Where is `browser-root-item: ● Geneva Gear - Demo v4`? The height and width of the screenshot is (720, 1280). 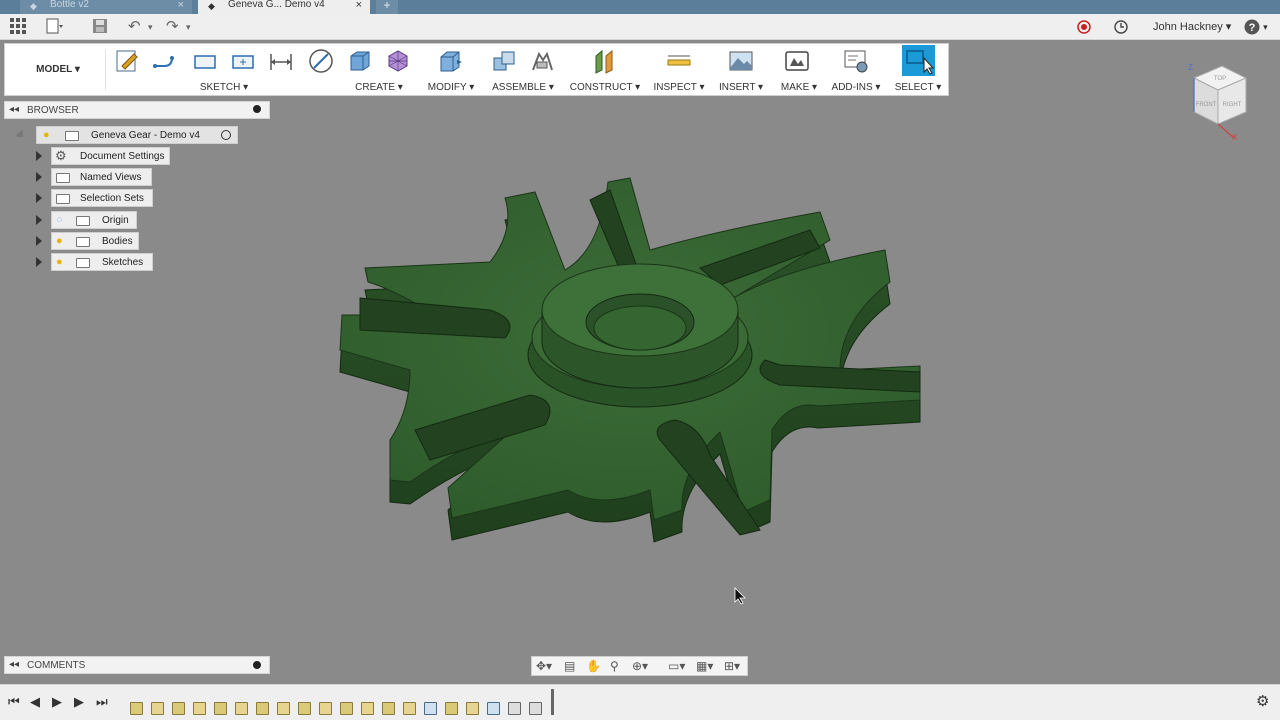 browser-root-item: ● Geneva Gear - Demo v4 is located at coordinates (137, 135).